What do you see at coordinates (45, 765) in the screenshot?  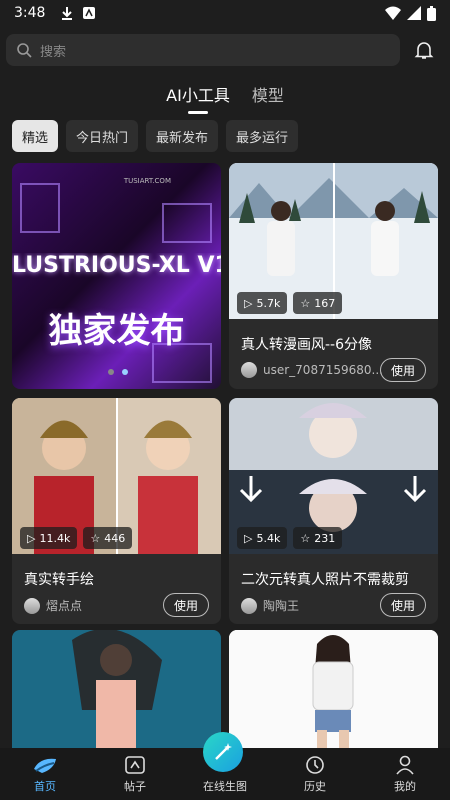 I see `home-icon` at bounding box center [45, 765].